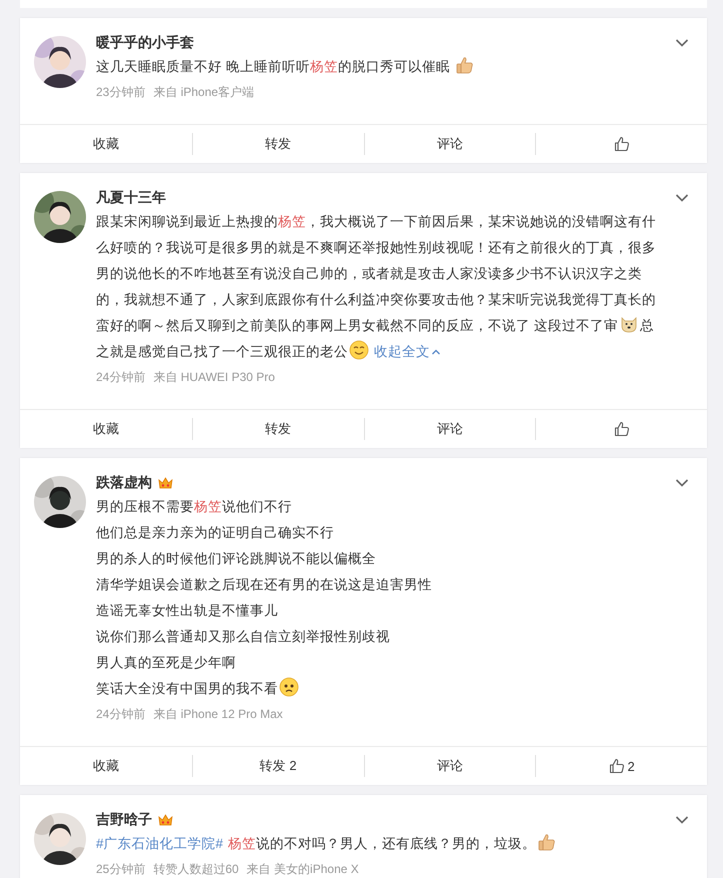 The width and height of the screenshot is (723, 878). What do you see at coordinates (214, 377) in the screenshot?
I see `post-meta: 来自 HUAWEI P30 Pro` at bounding box center [214, 377].